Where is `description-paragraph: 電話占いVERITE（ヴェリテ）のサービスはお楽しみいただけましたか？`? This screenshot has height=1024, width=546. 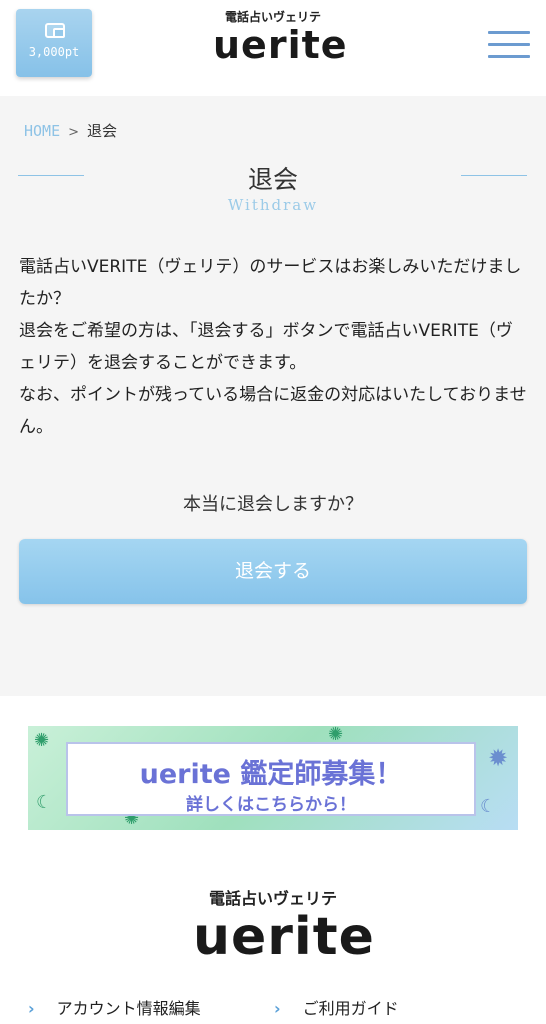
description-paragraph: 電話占いVERITE（ヴェリテ）のサービスはお楽しみいただけましたか？ is located at coordinates (270, 283).